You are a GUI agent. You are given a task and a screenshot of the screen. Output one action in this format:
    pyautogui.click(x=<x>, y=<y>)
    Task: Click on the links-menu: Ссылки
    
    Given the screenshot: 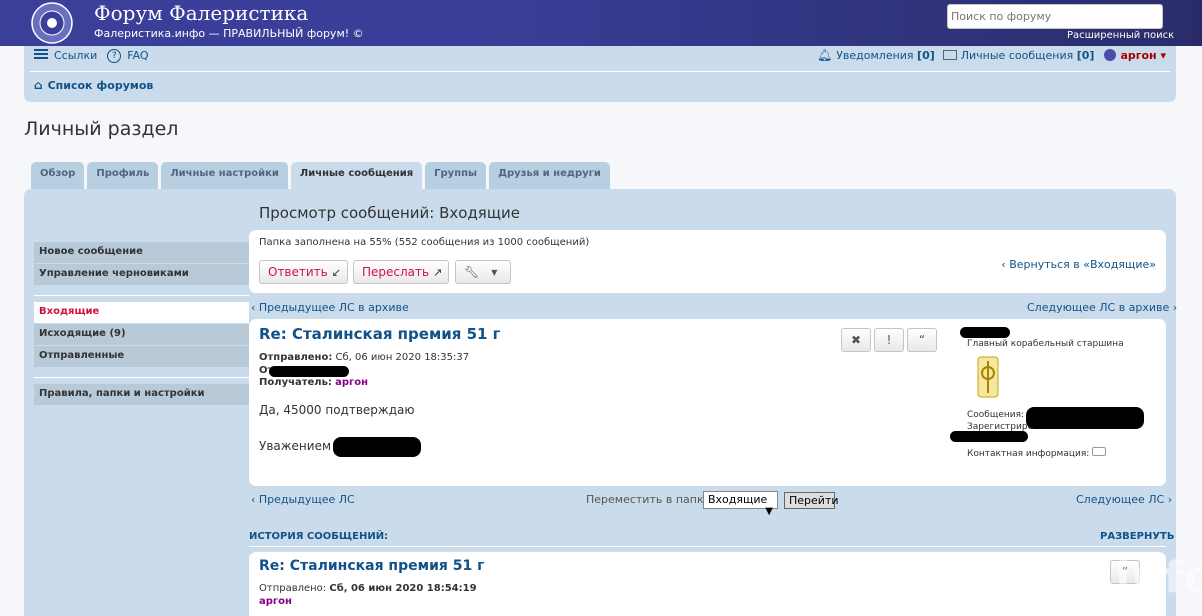 What is the action you would take?
    pyautogui.click(x=75, y=55)
    